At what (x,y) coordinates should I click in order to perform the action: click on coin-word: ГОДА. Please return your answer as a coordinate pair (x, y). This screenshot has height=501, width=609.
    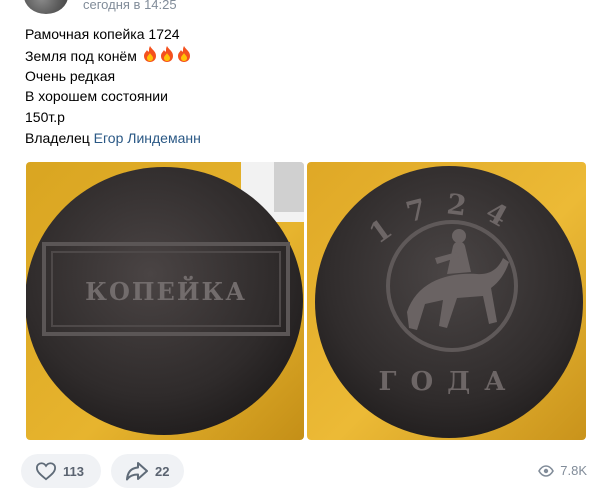
    Looking at the image, I should click on (449, 382).